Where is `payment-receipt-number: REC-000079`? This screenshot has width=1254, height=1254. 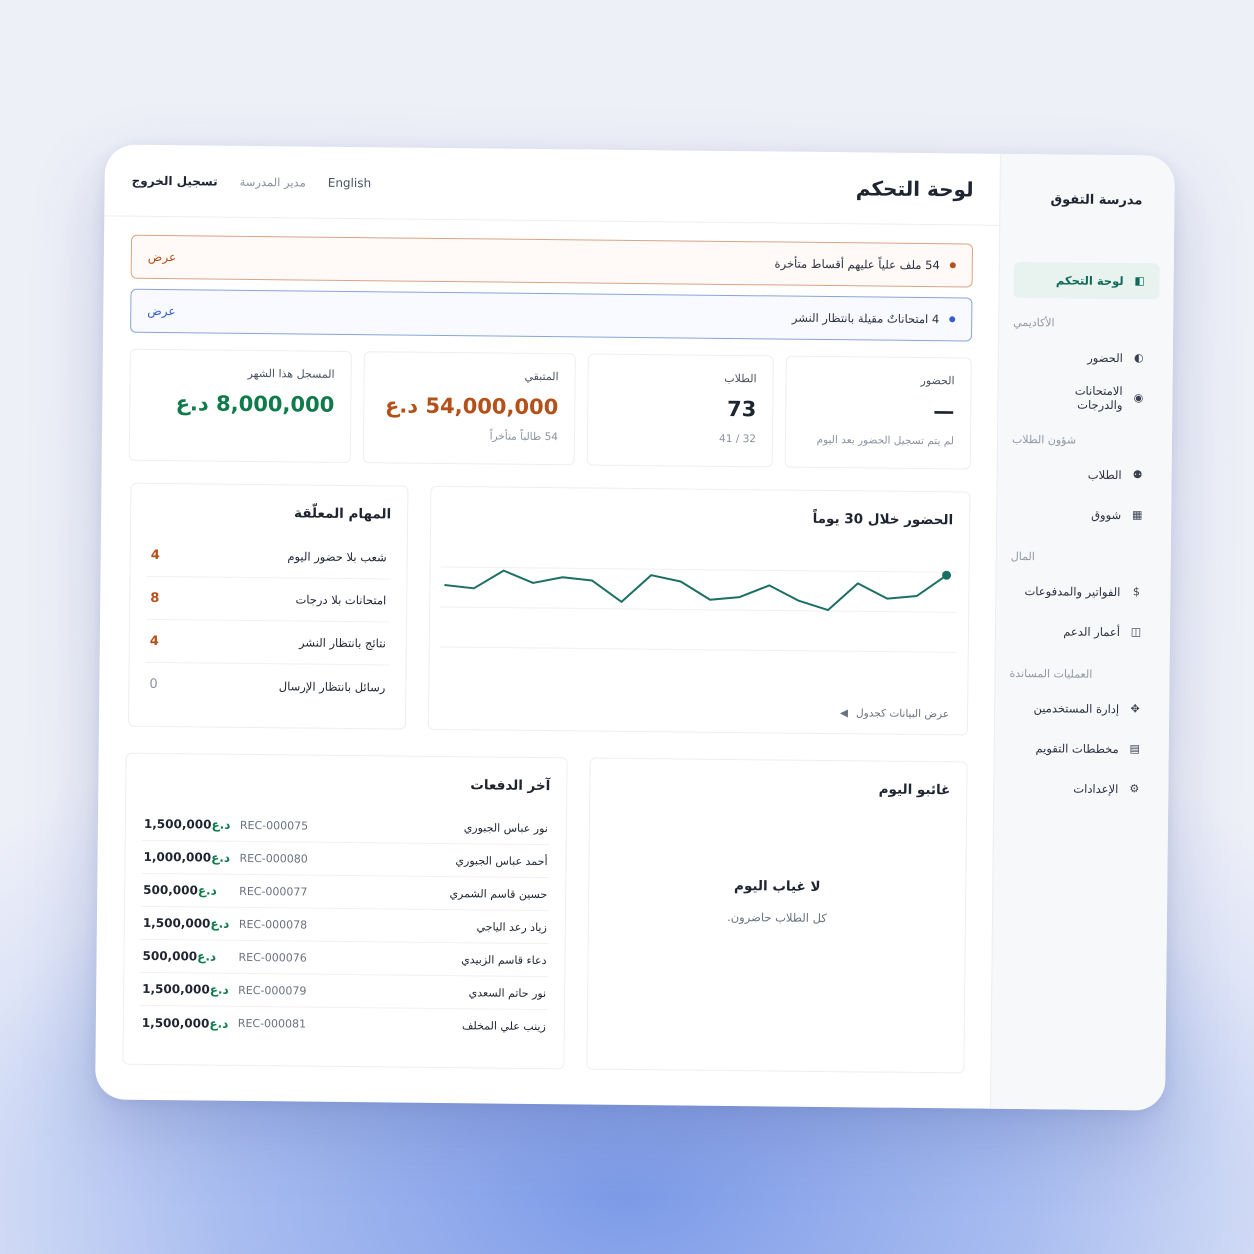 payment-receipt-number: REC-000079 is located at coordinates (272, 990).